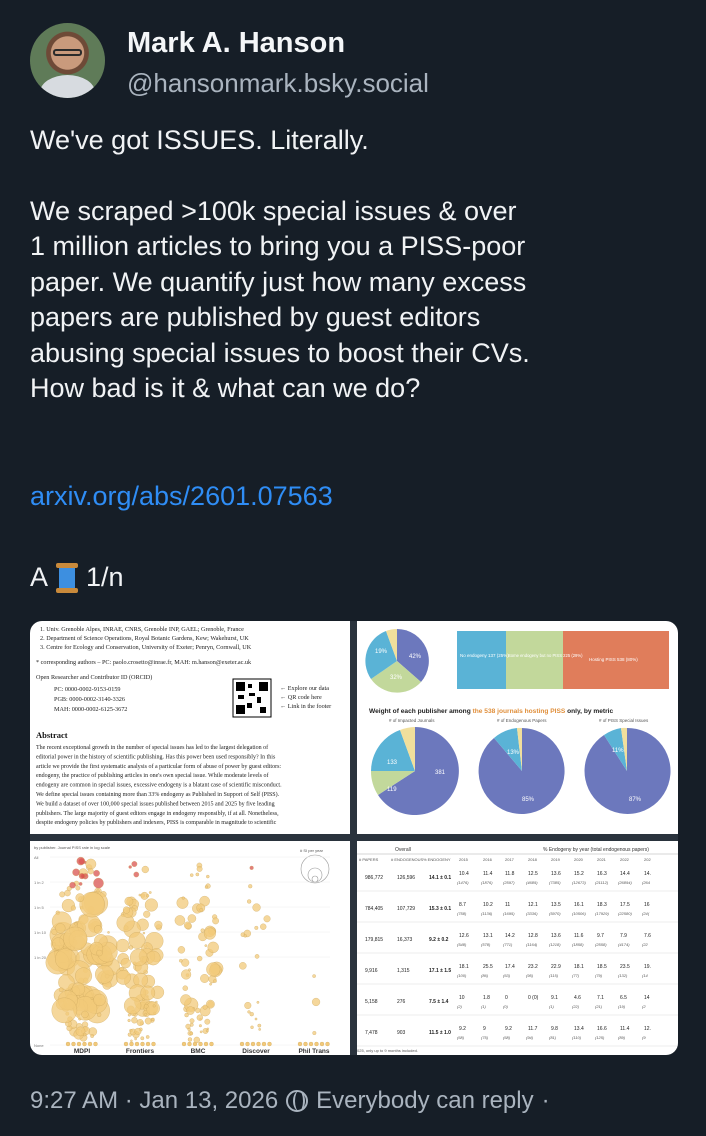  What do you see at coordinates (624, 720) in the screenshot?
I see `pie-sub-3: # of PISS Special Issues` at bounding box center [624, 720].